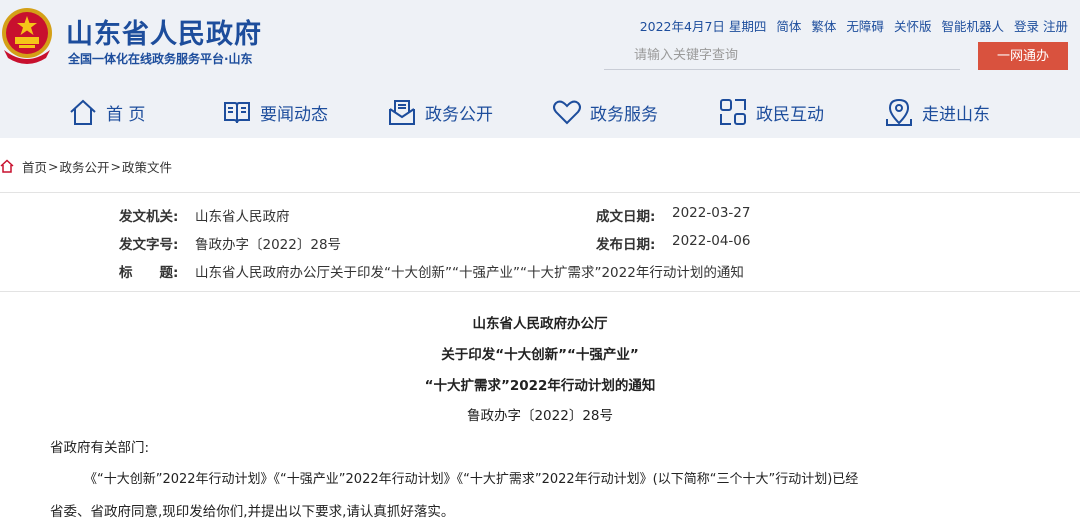 The width and height of the screenshot is (1080, 528). Describe the element at coordinates (1026, 25) in the screenshot. I see `link-login: 登录` at that location.